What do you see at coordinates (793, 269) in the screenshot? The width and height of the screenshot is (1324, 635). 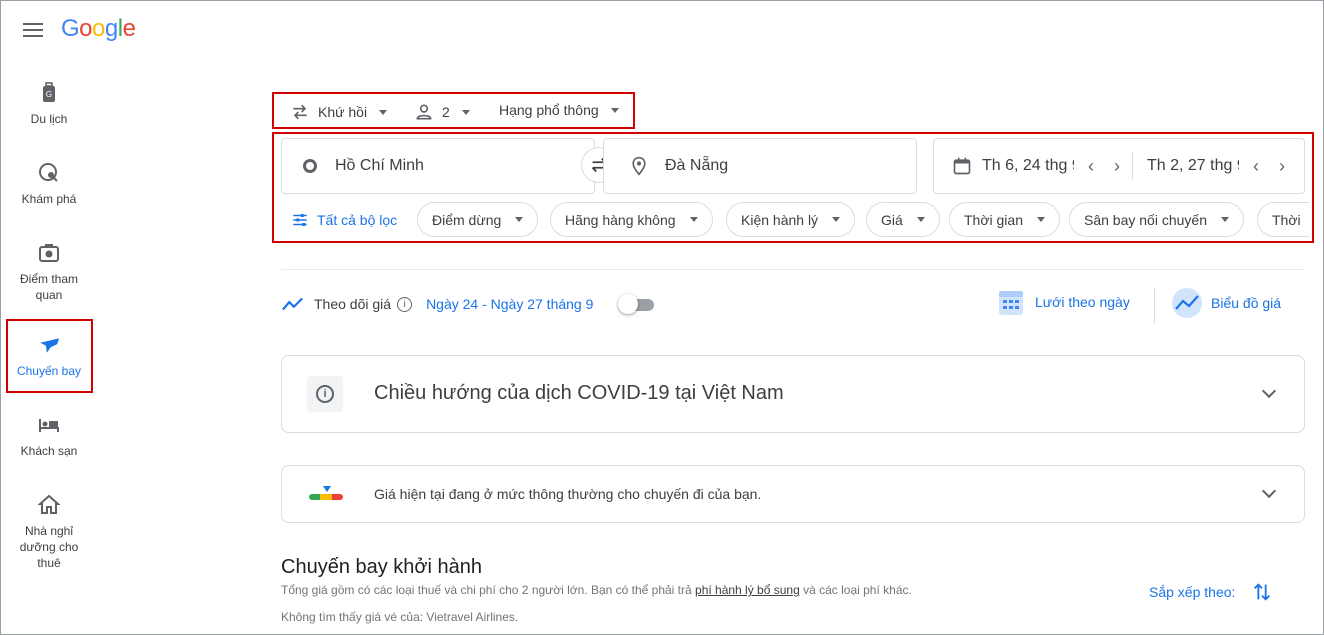 I see `section-divider` at bounding box center [793, 269].